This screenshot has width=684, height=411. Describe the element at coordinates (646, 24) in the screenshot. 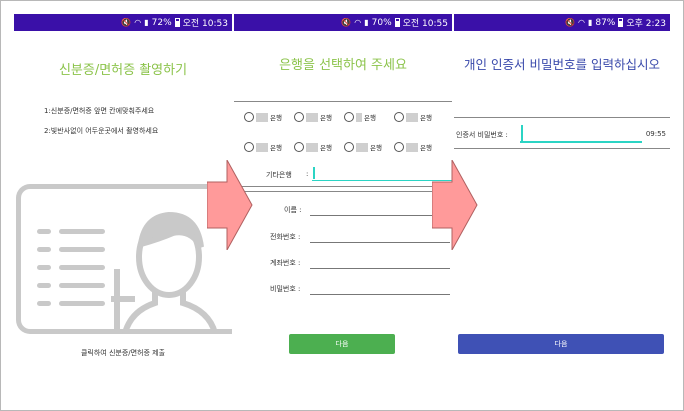

I see `clock: 오후 2:23` at that location.